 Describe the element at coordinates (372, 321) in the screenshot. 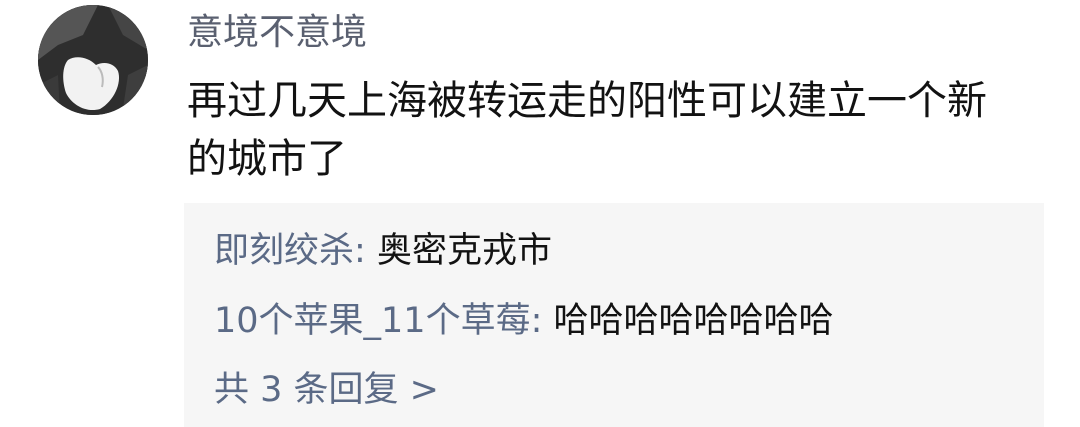

I see `reply-author: 10个苹果_11个草莓` at that location.